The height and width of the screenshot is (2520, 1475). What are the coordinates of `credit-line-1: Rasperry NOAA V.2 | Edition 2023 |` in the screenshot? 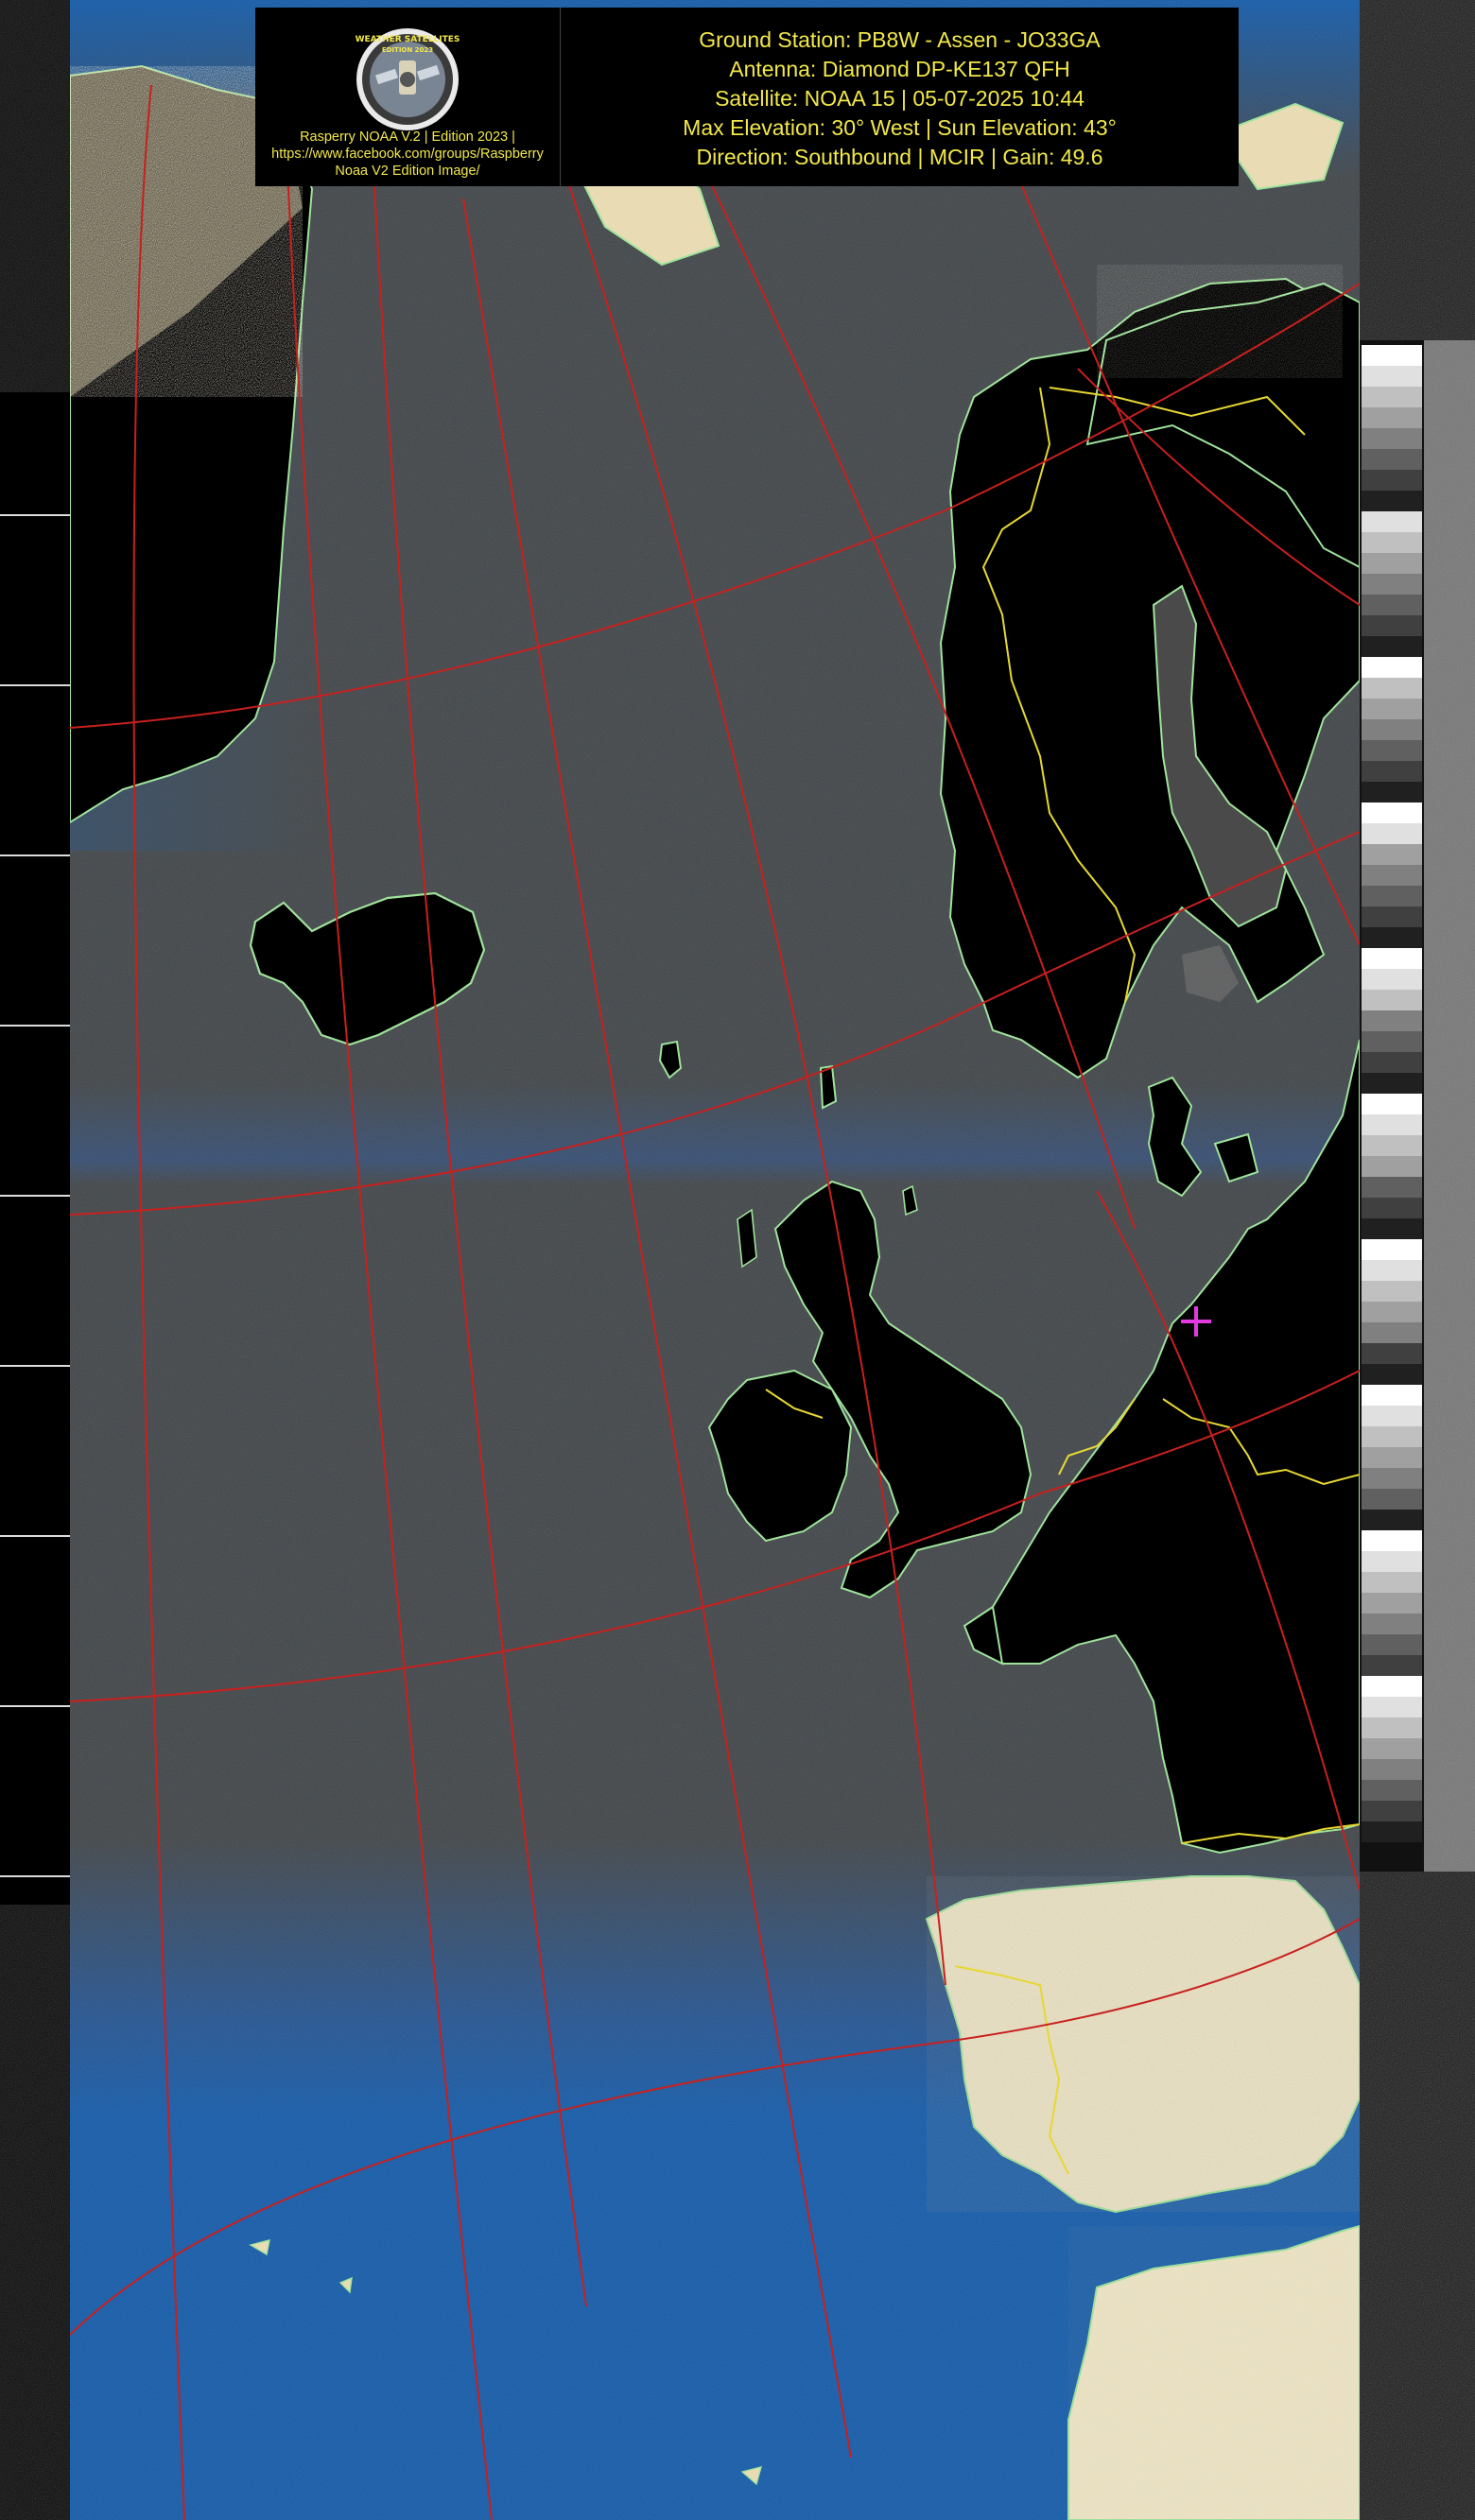 It's located at (407, 137).